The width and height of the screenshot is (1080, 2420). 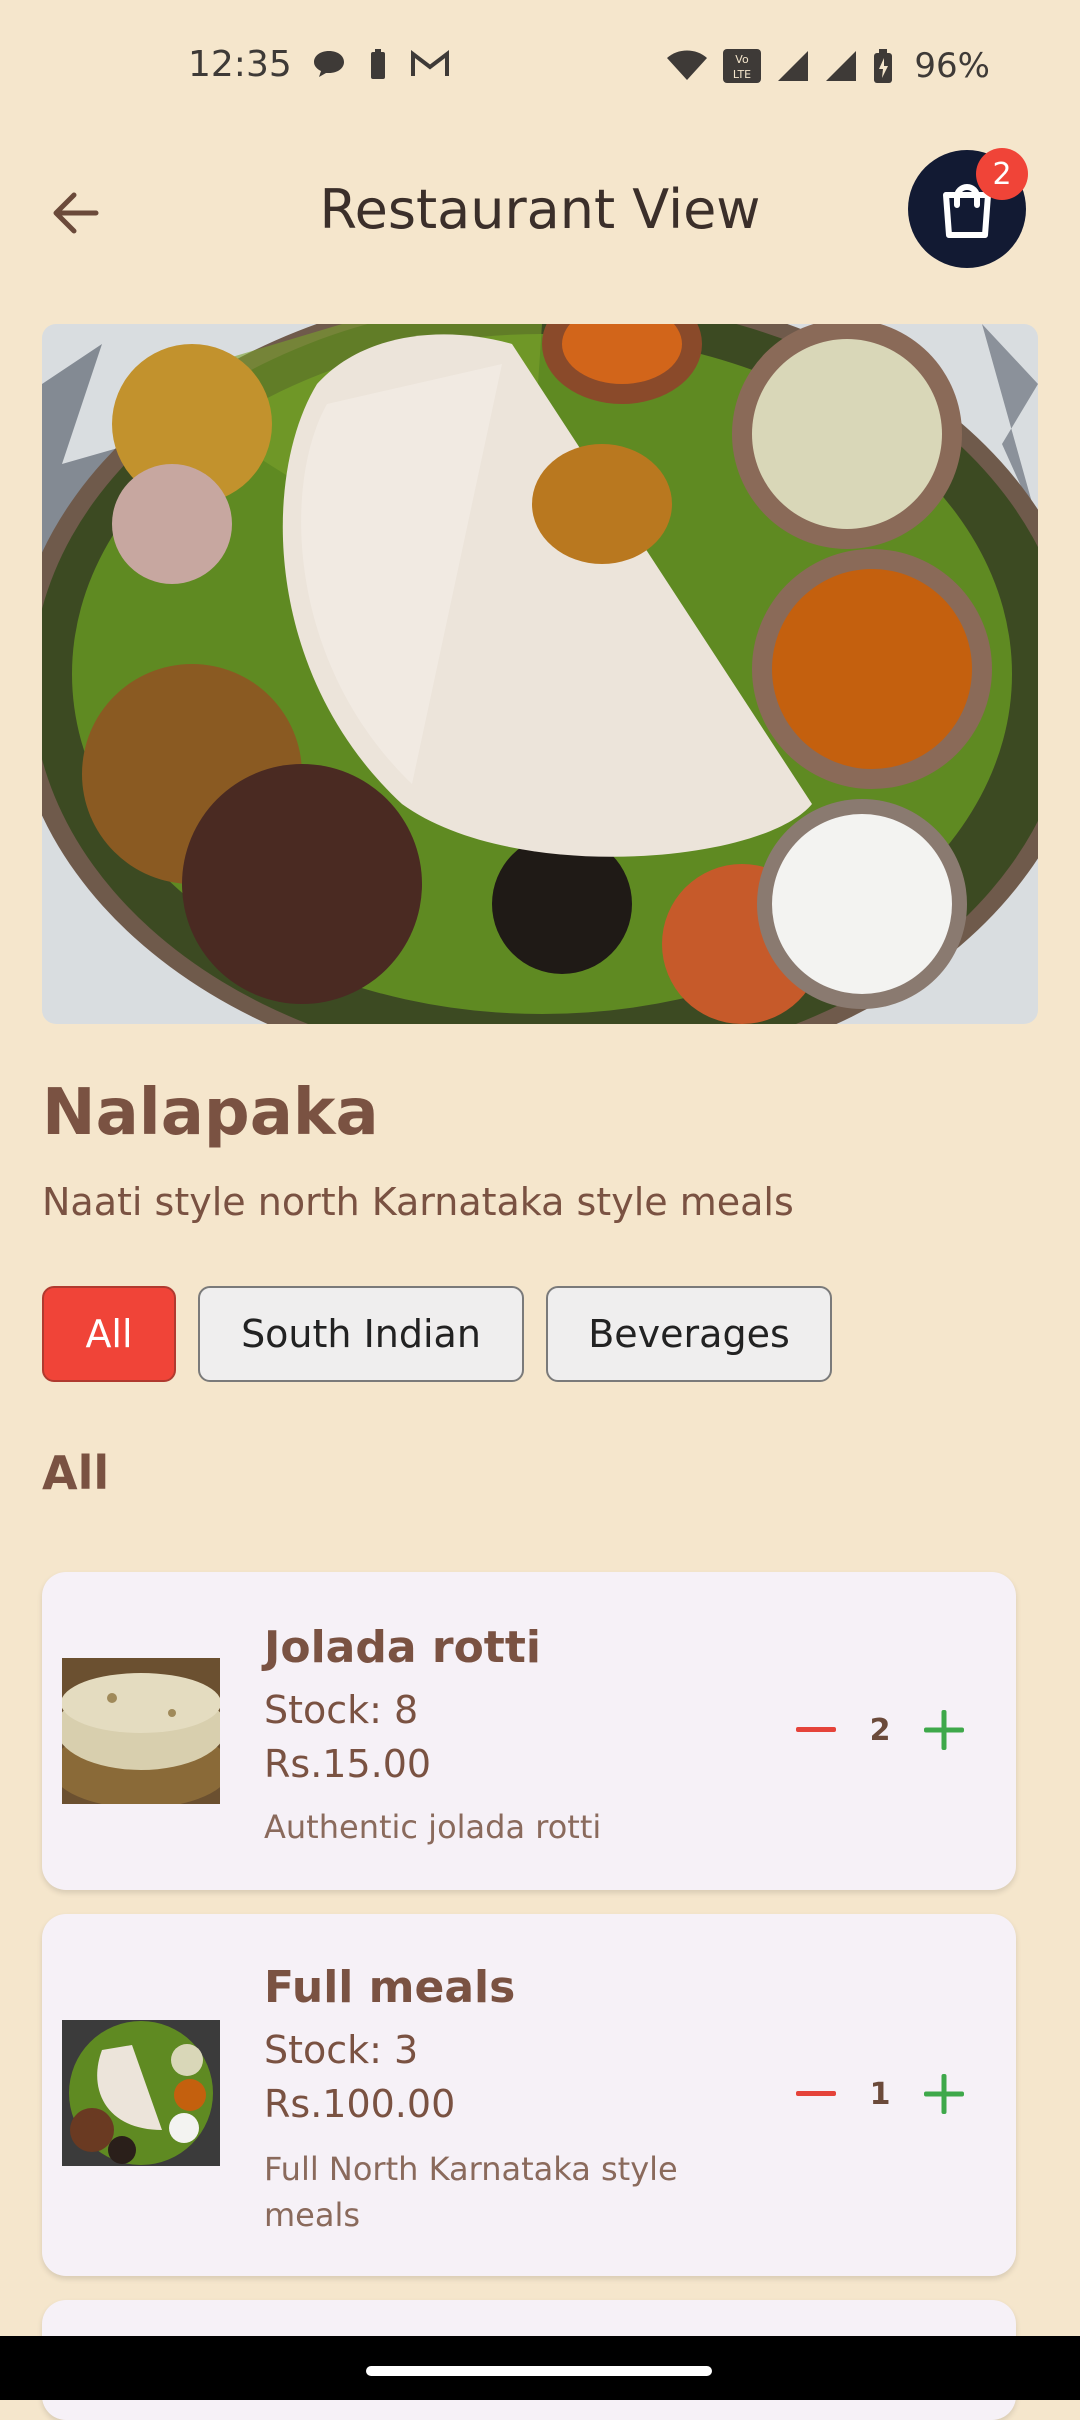 I want to click on volte-icon: Vo LTE, so click(x=742, y=66).